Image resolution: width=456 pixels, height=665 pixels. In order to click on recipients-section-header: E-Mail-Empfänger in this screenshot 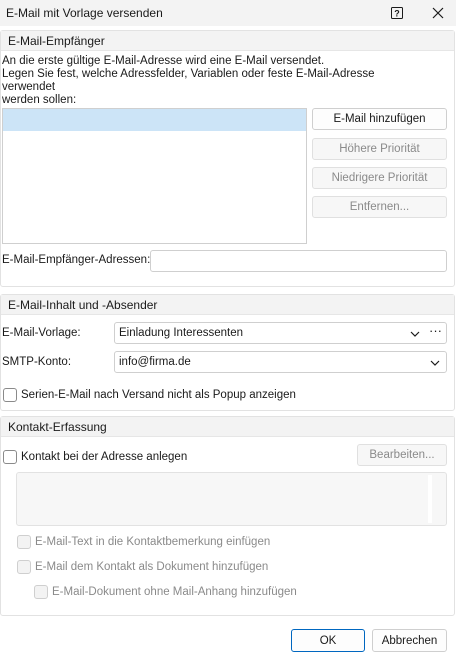, I will do `click(227, 41)`.